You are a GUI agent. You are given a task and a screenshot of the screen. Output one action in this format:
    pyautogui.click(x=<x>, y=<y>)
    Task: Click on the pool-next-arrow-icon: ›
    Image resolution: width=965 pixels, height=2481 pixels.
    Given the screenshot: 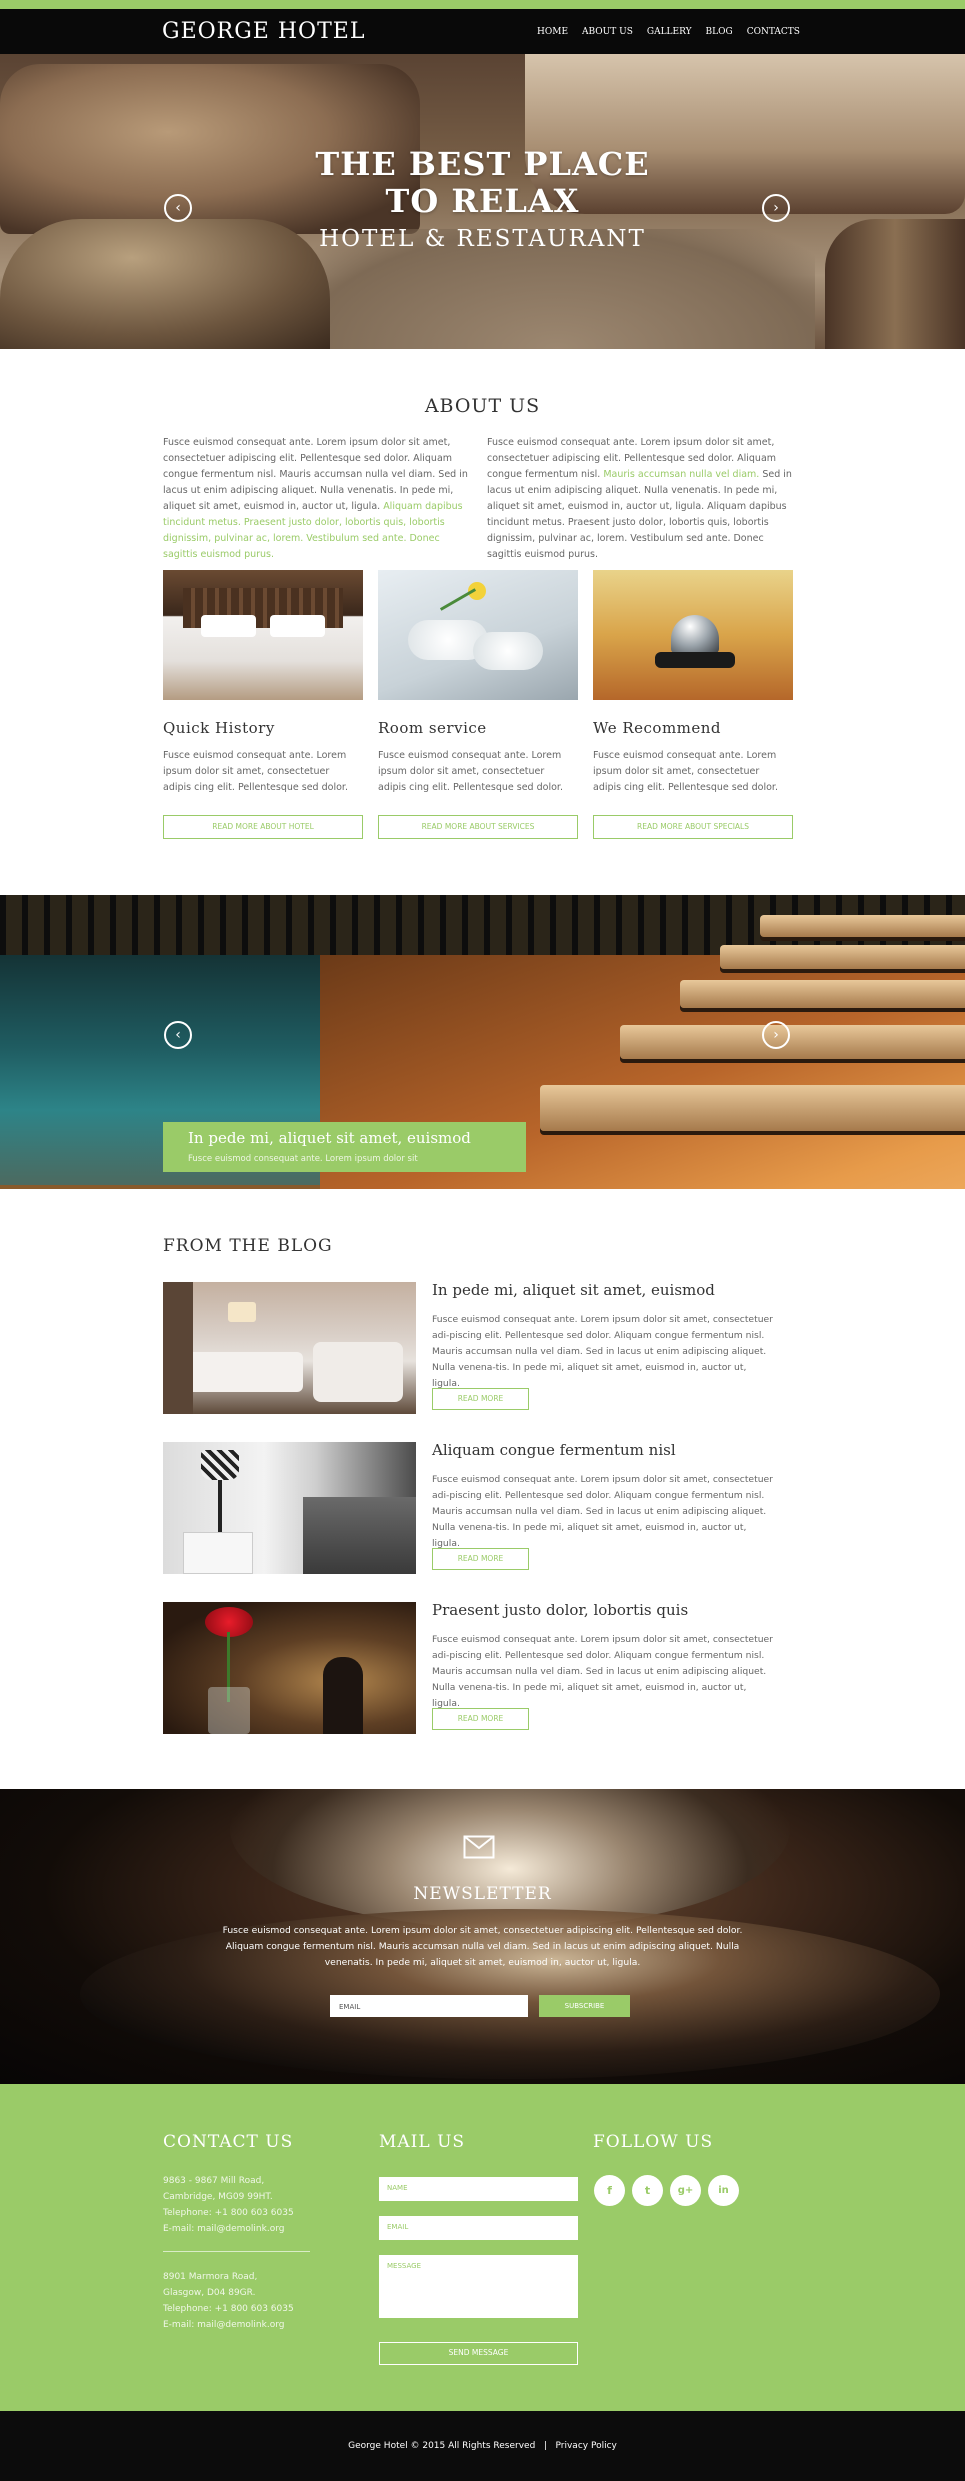 What is the action you would take?
    pyautogui.click(x=776, y=1035)
    